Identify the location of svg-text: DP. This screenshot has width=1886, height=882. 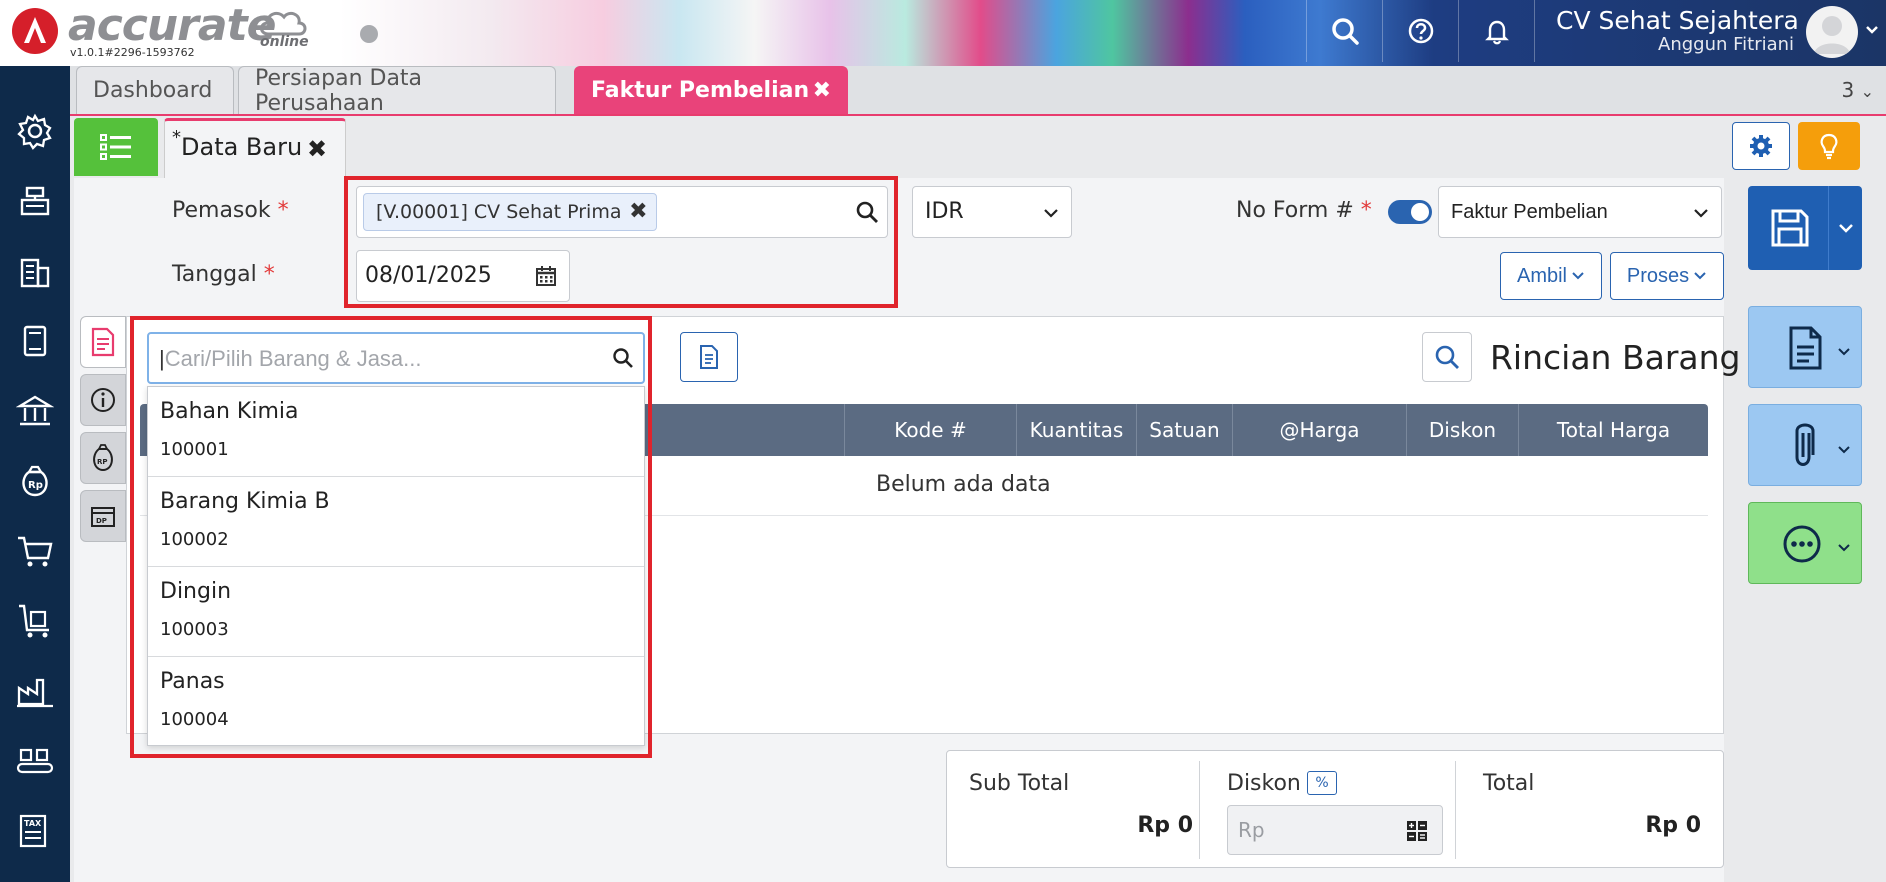
(101, 521).